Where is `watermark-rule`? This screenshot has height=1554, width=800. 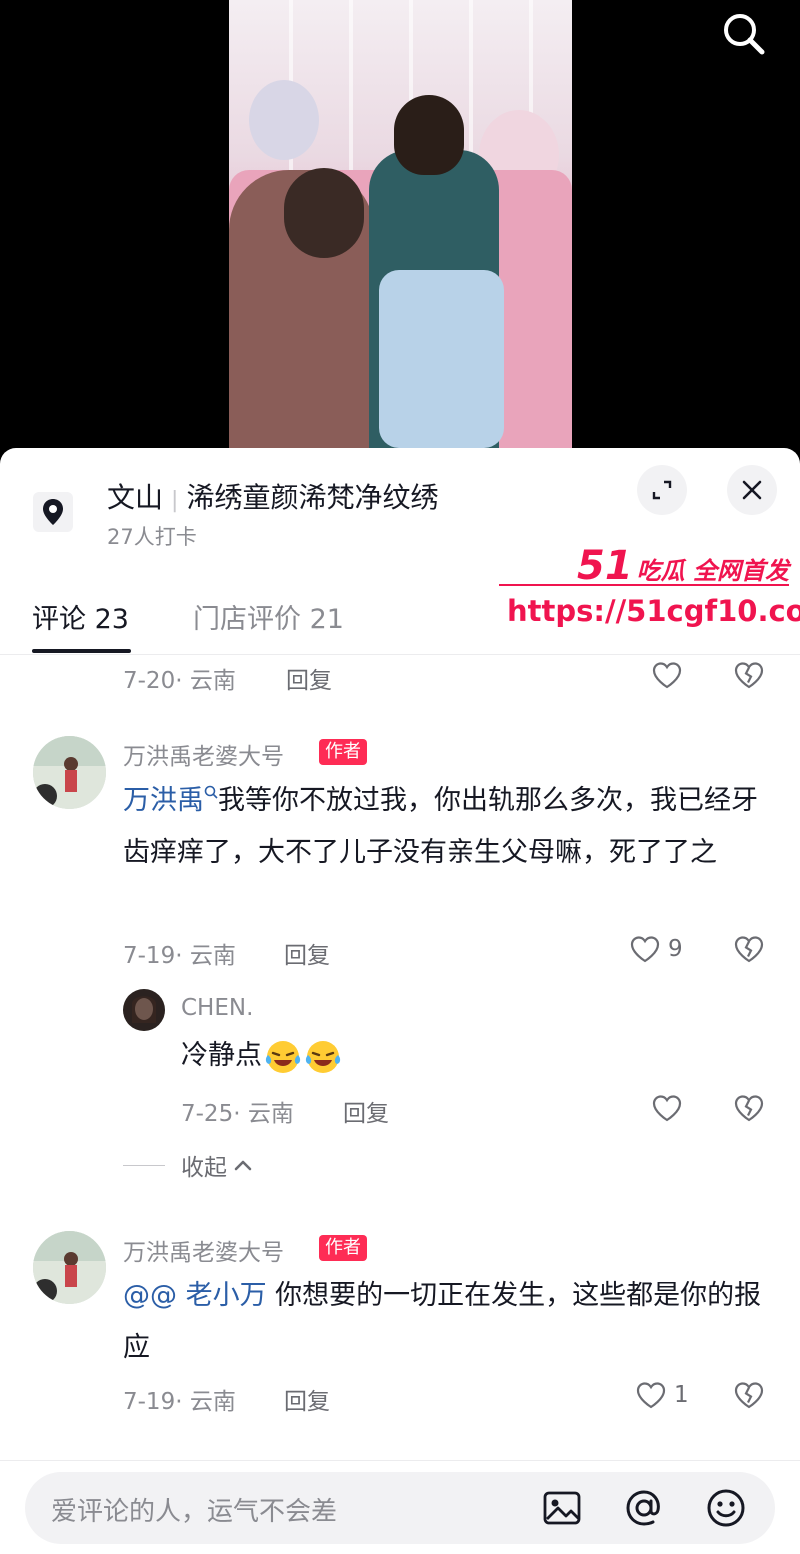
watermark-rule is located at coordinates (644, 585).